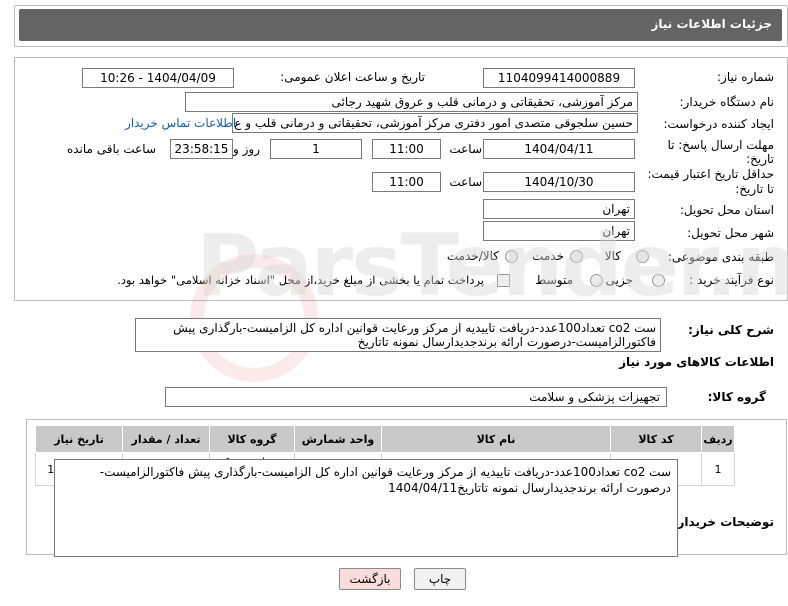 The image size is (788, 606). I want to click on col-qty: تعداد / مقدار, so click(166, 439).